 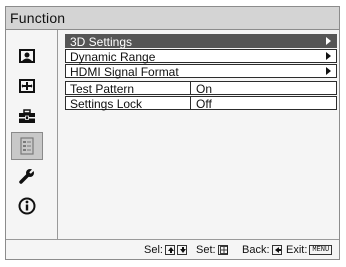 I want to click on enter-key-icon, so click(x=222, y=250).